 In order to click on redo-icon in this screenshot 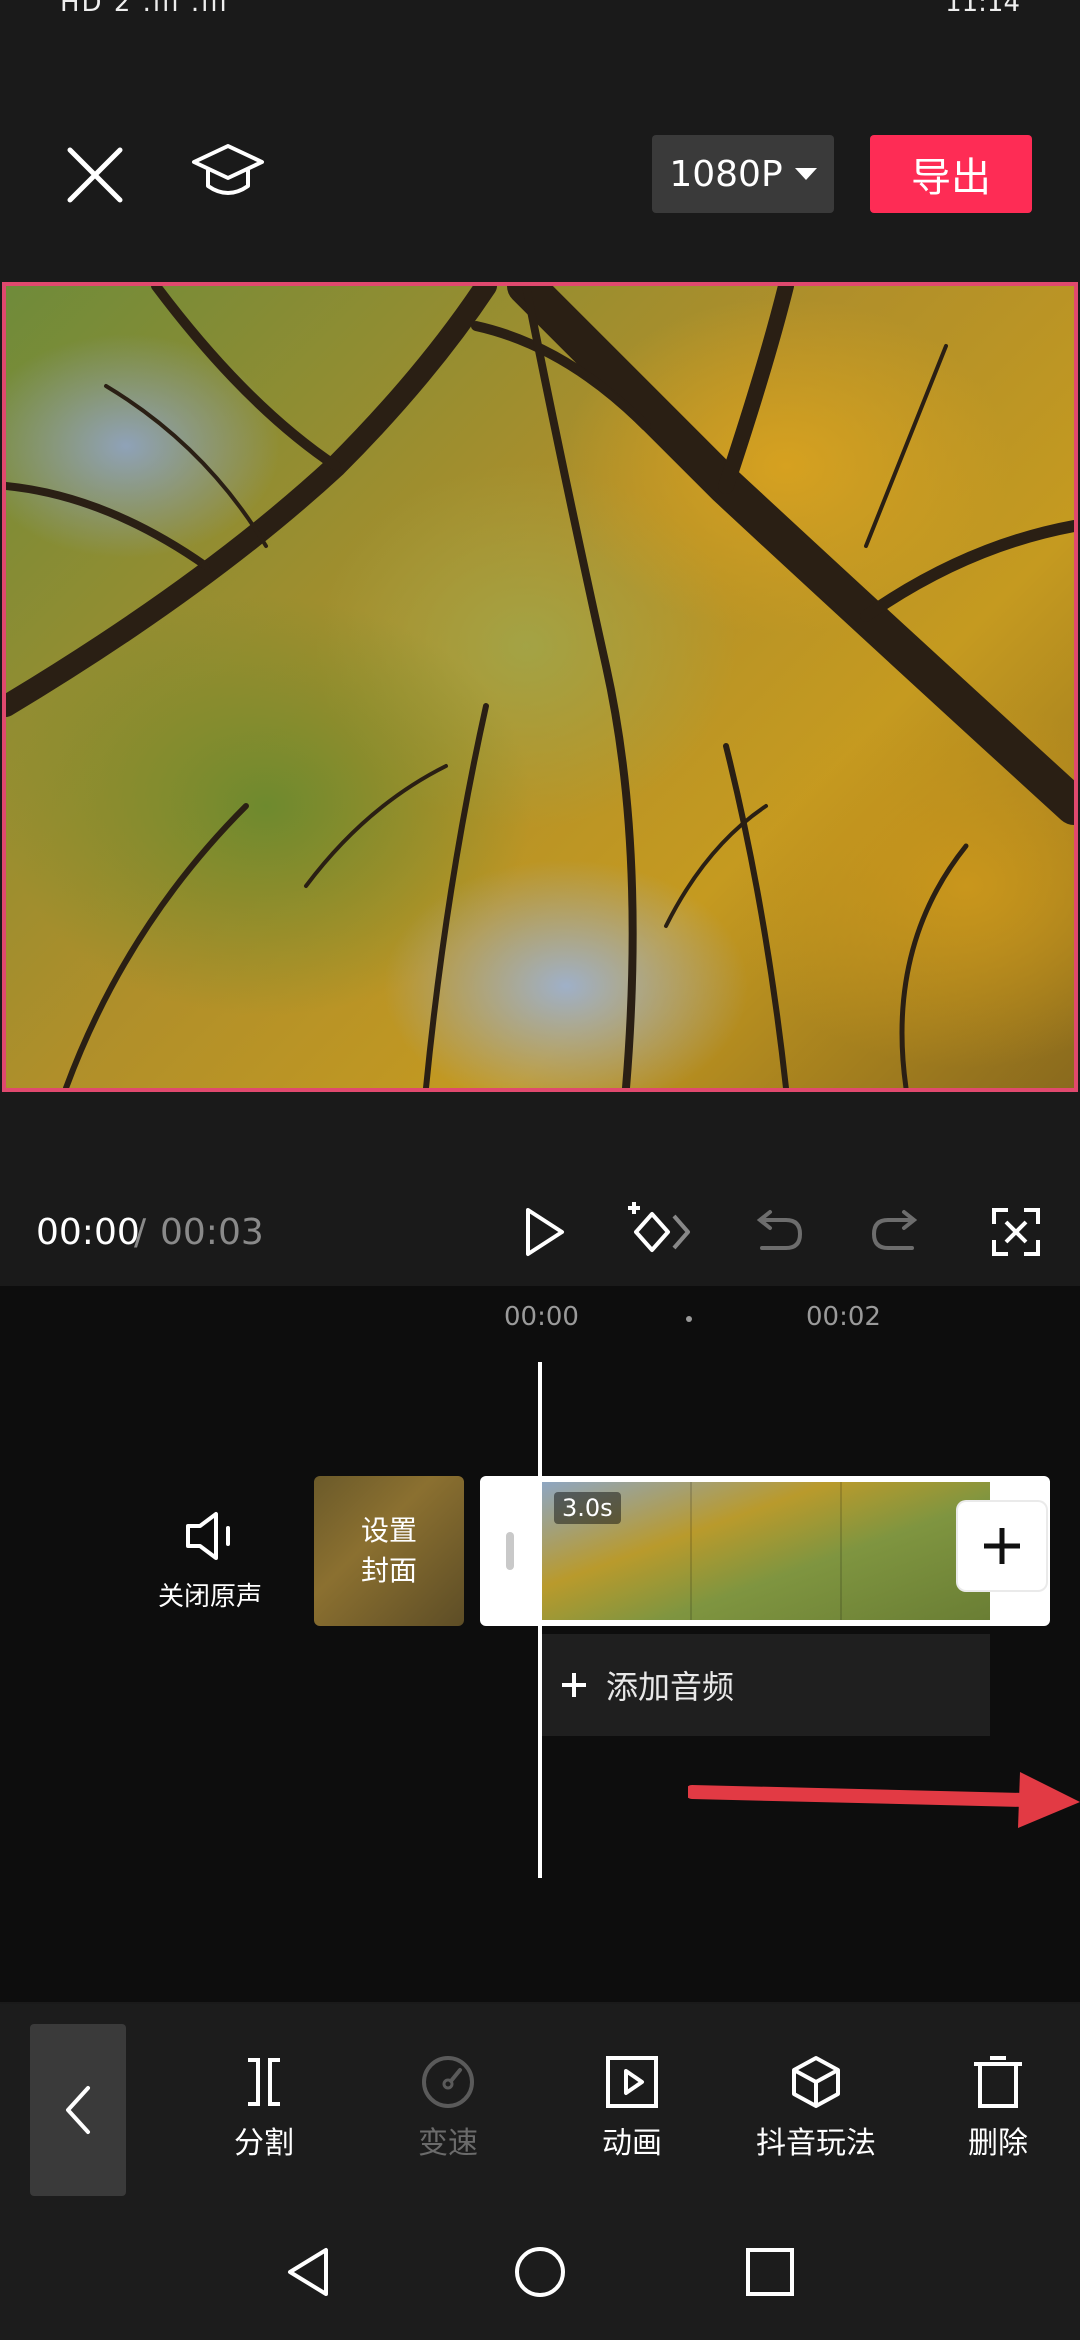, I will do `click(894, 1230)`.